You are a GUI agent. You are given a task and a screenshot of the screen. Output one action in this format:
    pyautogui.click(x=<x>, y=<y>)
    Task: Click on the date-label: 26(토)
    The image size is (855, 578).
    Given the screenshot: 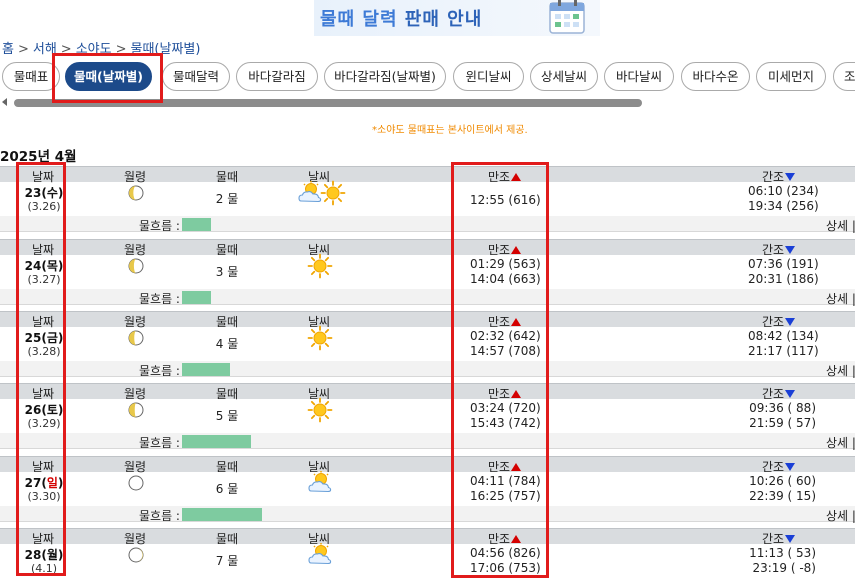 What is the action you would take?
    pyautogui.click(x=44, y=410)
    